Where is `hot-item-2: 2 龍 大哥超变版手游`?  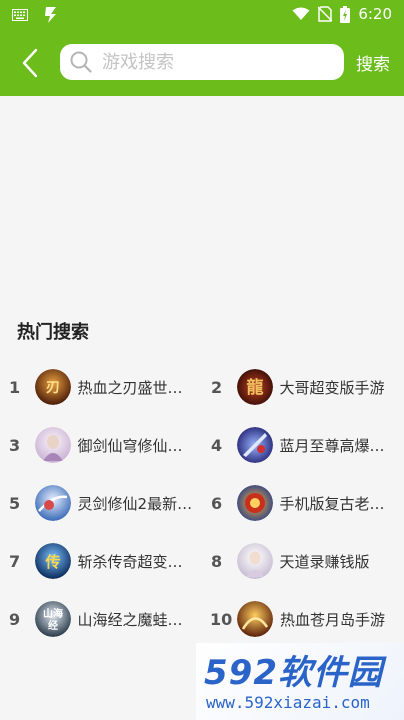 hot-item-2: 2 龍 大哥超变版手游 is located at coordinates (299, 387).